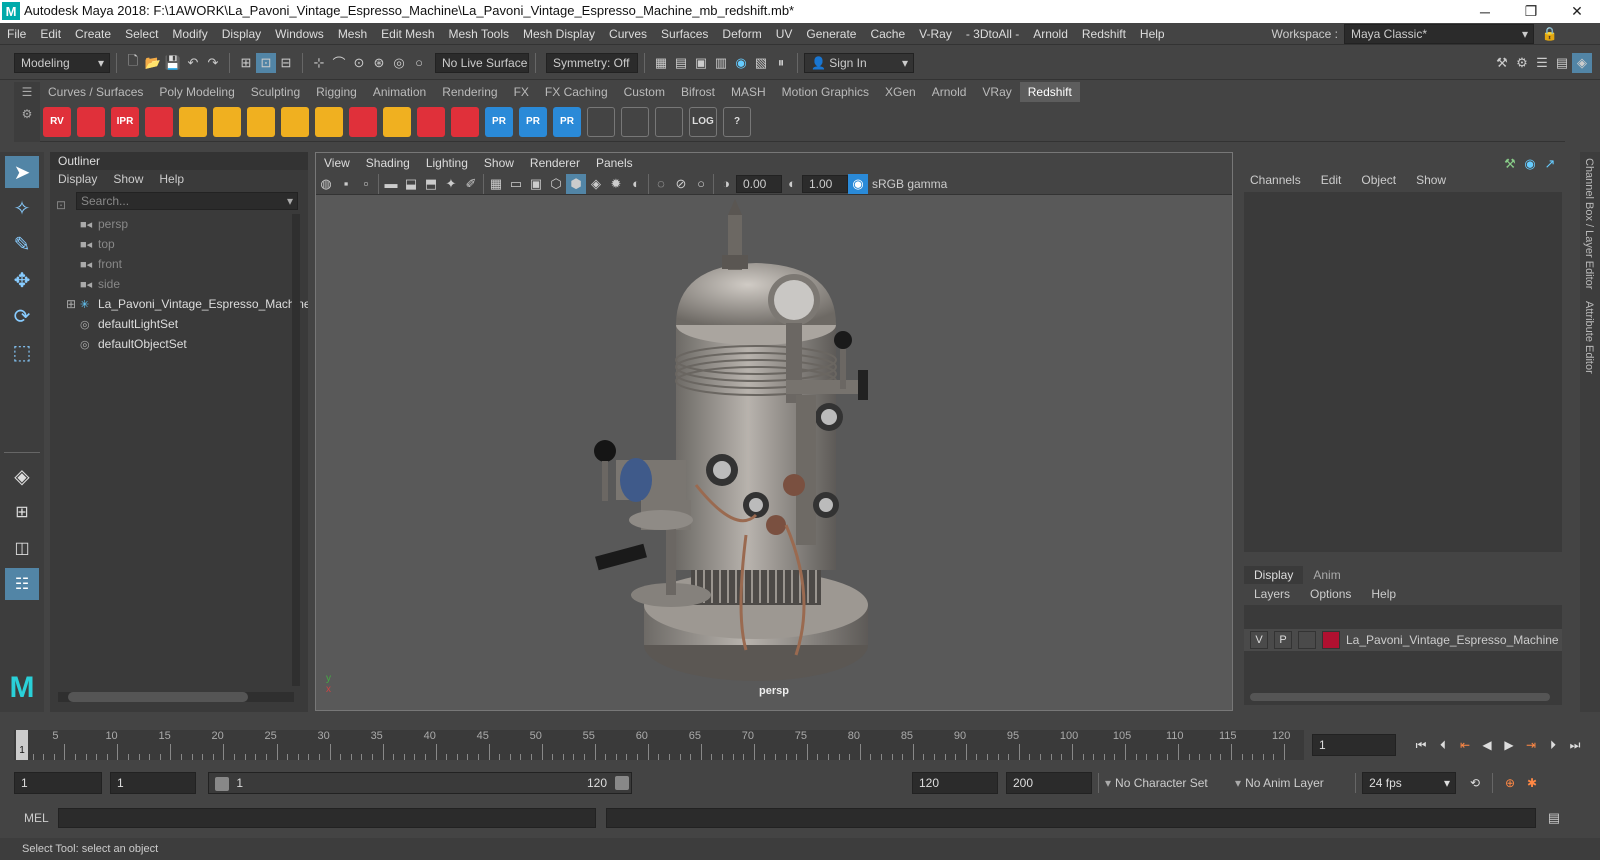 This screenshot has height=860, width=1600. I want to click on layer-tab-display: Display, so click(1274, 575).